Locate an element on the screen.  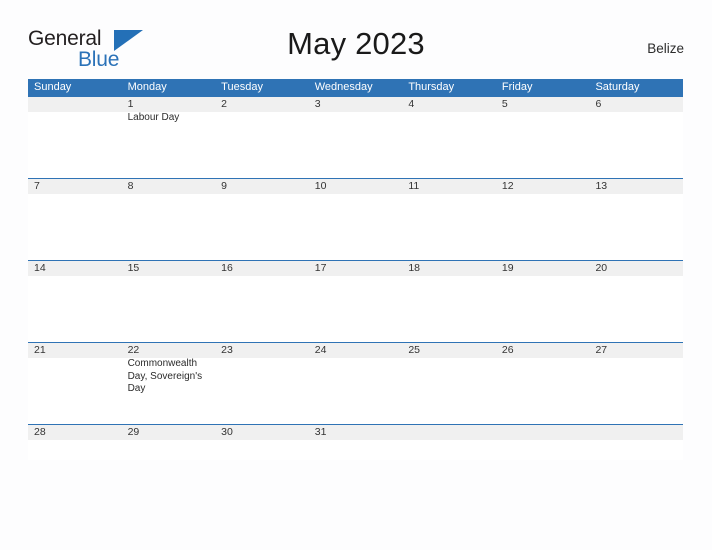
day-number: 5 is located at coordinates (543, 104).